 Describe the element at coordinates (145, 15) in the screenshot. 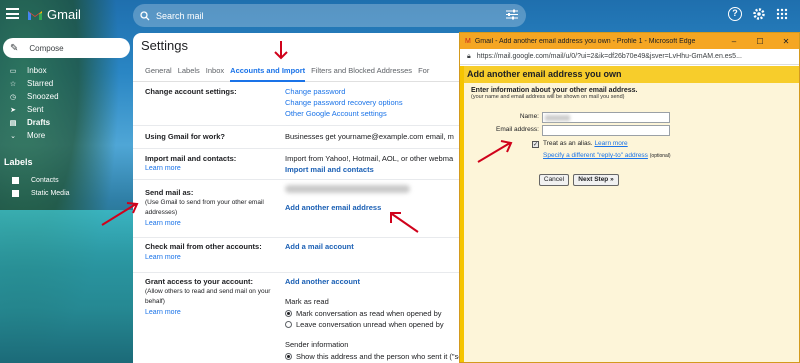

I see `search-icon` at that location.